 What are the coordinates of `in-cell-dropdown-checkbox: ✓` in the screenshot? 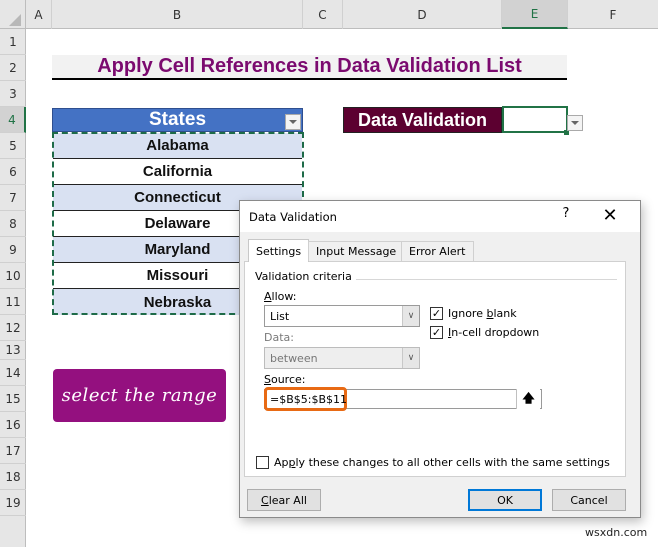 It's located at (436, 332).